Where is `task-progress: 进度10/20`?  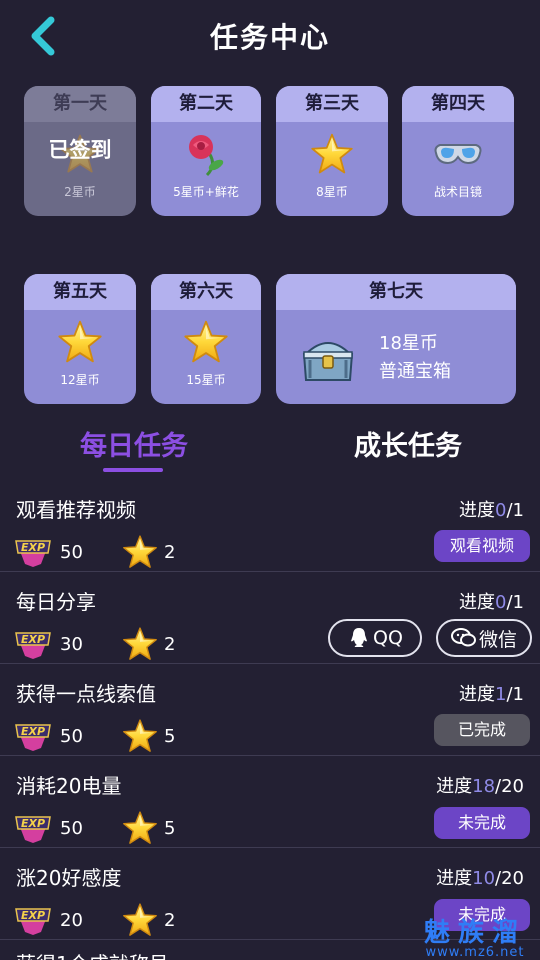 task-progress: 进度10/20 is located at coordinates (480, 878).